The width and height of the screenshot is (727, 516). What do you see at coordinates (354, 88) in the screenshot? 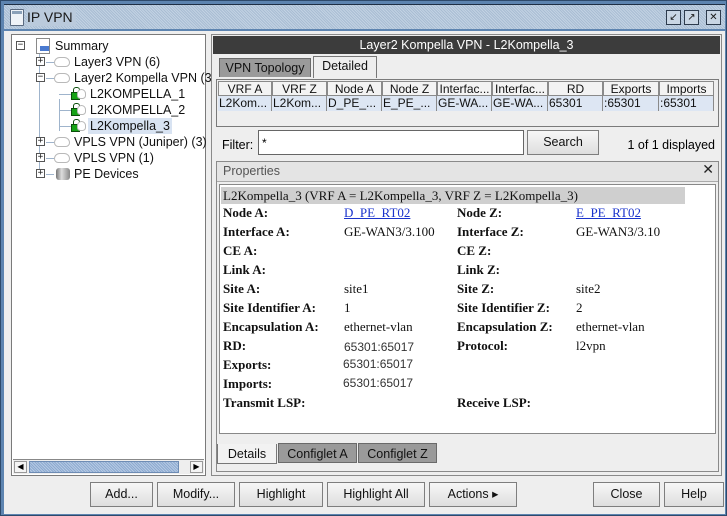
I see `column-header: Node A` at bounding box center [354, 88].